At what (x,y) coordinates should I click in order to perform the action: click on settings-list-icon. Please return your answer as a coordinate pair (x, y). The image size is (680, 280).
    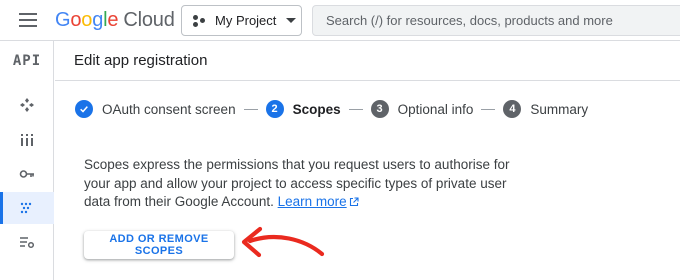
    Looking at the image, I should click on (27, 243).